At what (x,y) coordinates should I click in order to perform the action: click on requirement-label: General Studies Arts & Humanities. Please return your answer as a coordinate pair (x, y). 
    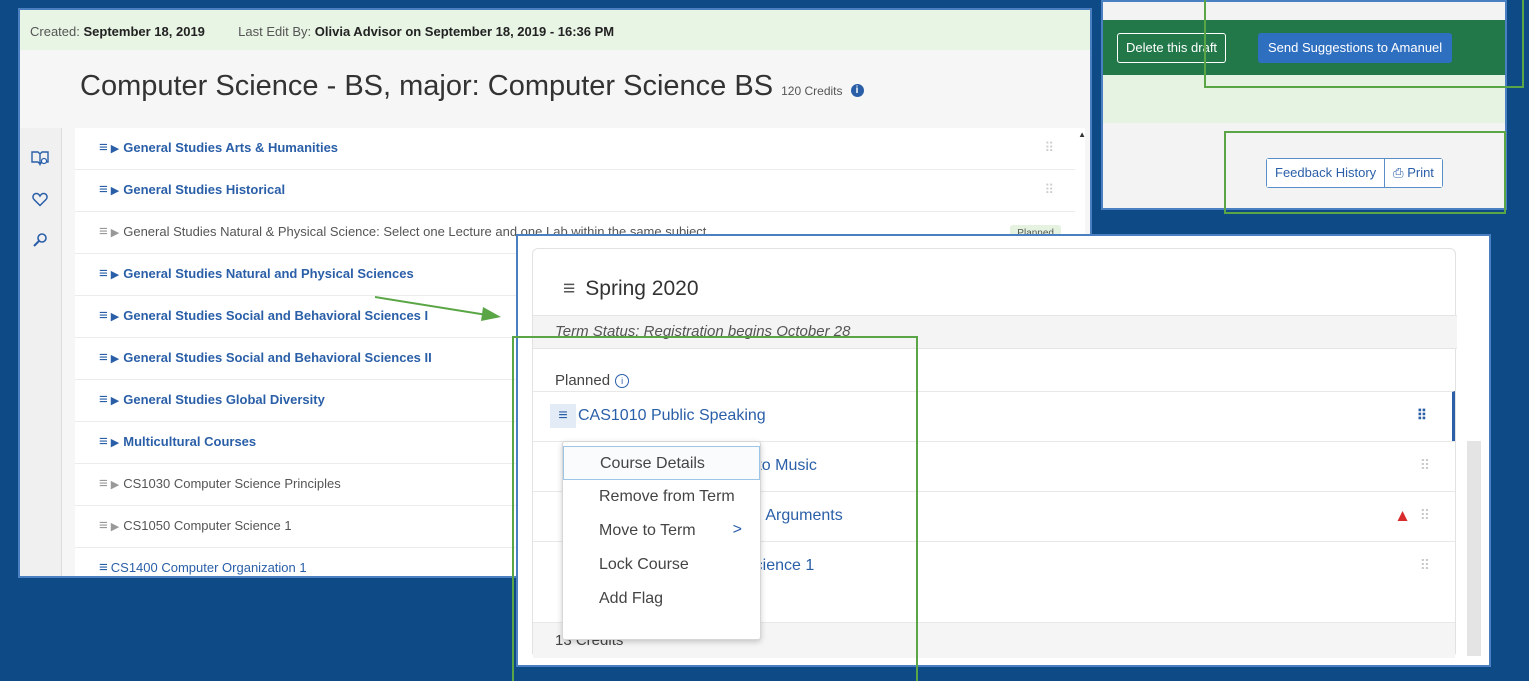
    Looking at the image, I should click on (231, 147).